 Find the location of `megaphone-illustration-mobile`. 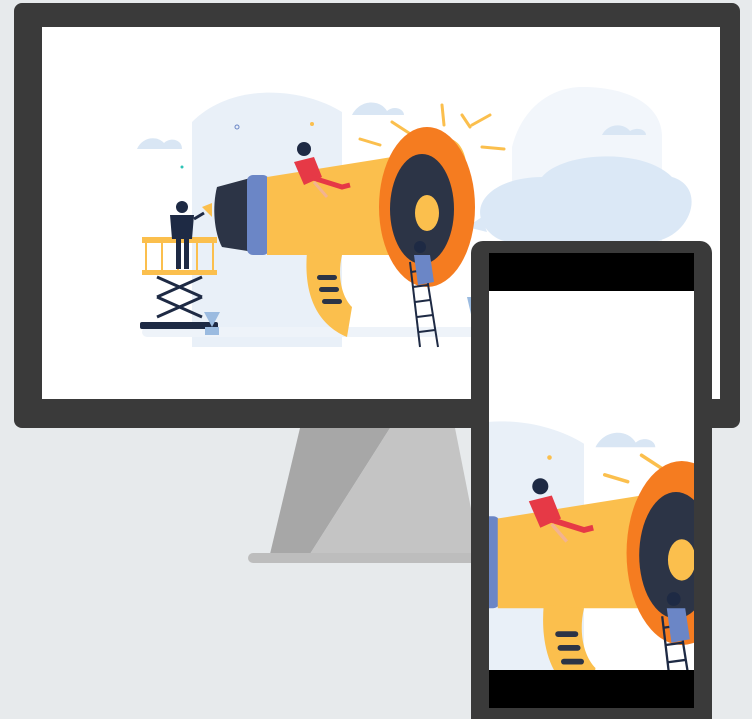

megaphone-illustration-mobile is located at coordinates (591, 480).